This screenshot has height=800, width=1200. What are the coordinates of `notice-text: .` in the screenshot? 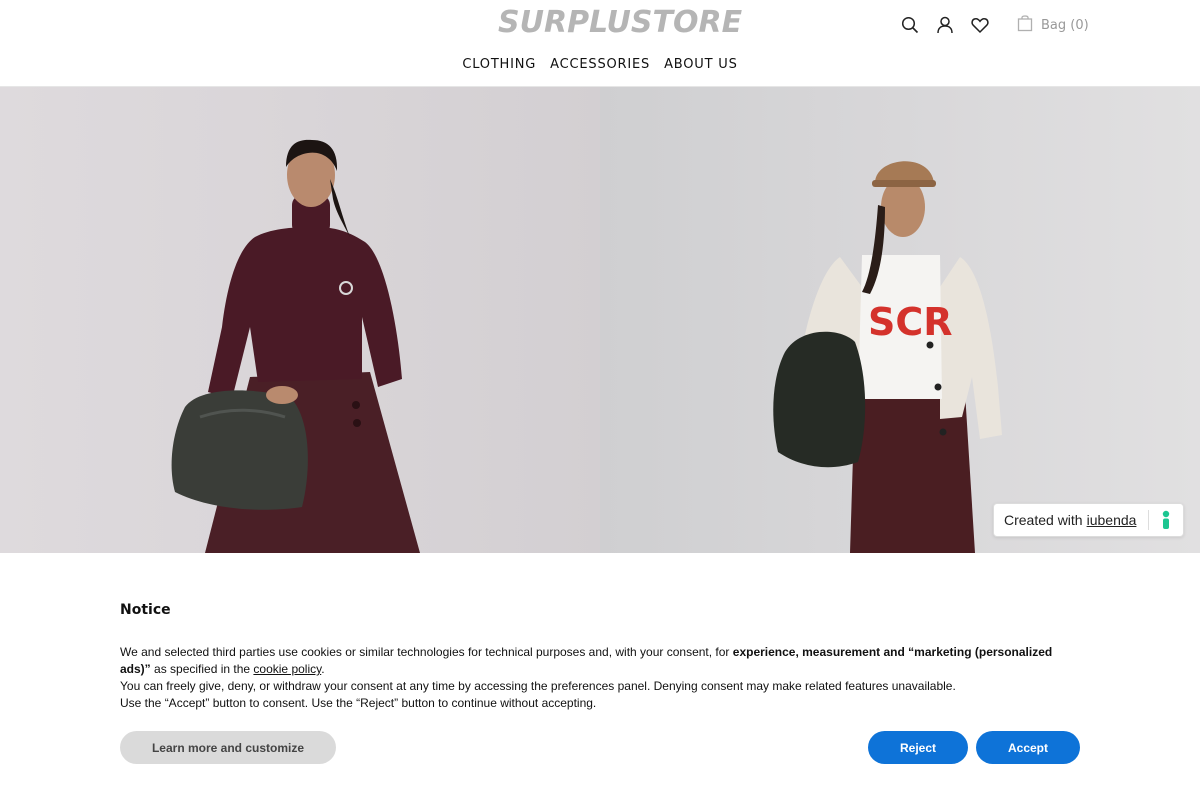 It's located at (323, 669).